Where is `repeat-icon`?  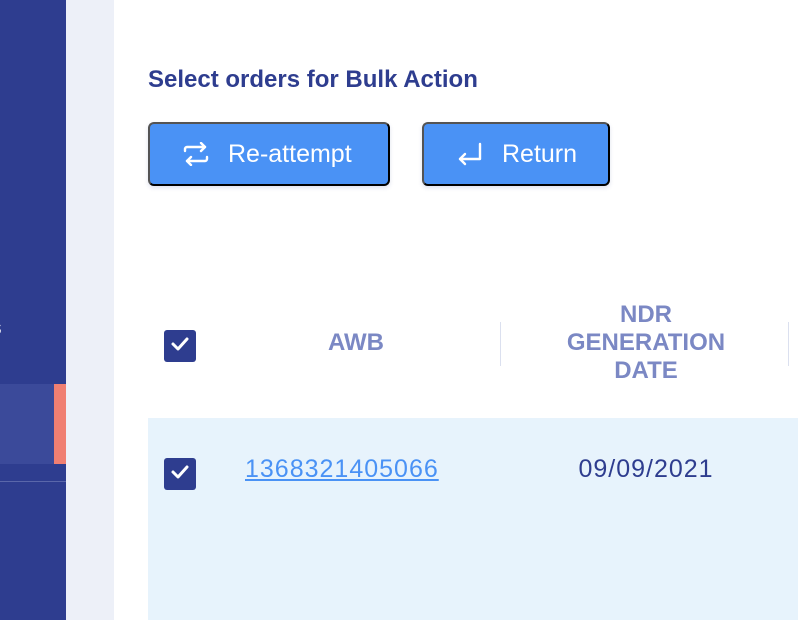 repeat-icon is located at coordinates (196, 154).